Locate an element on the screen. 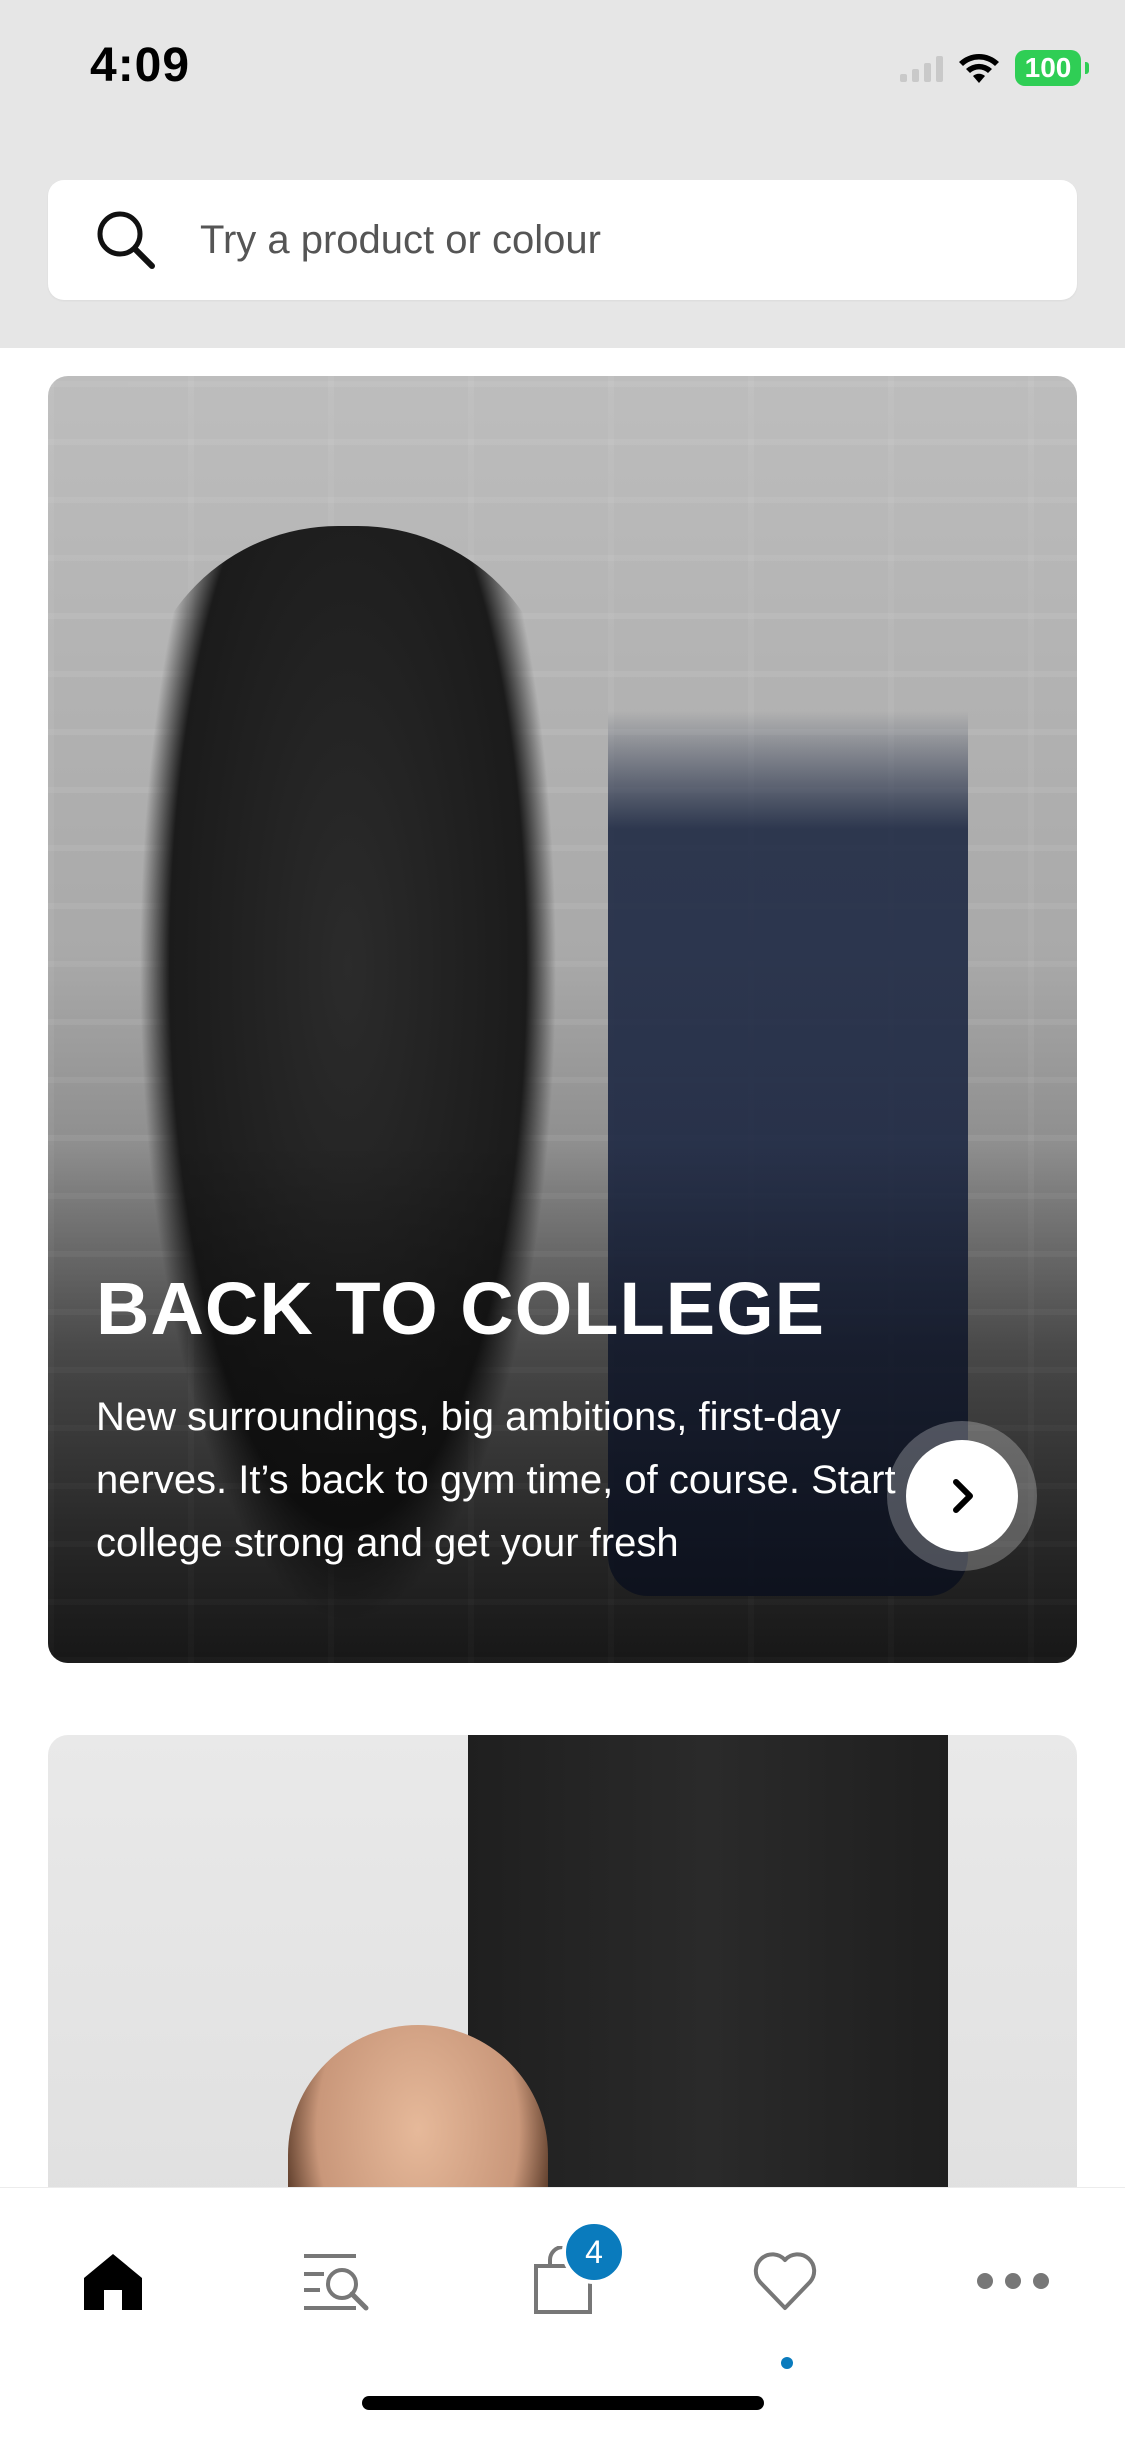 The image size is (1125, 2437). chevron-right-icon is located at coordinates (963, 1496).